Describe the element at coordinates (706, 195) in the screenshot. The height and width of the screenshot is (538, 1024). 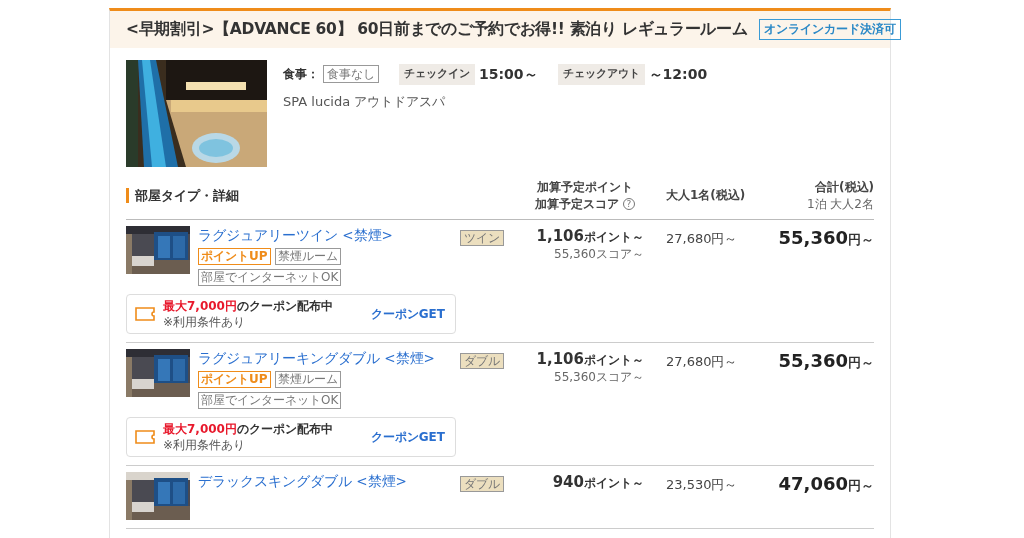
I see `column-heading: 大人1名(税込)` at that location.